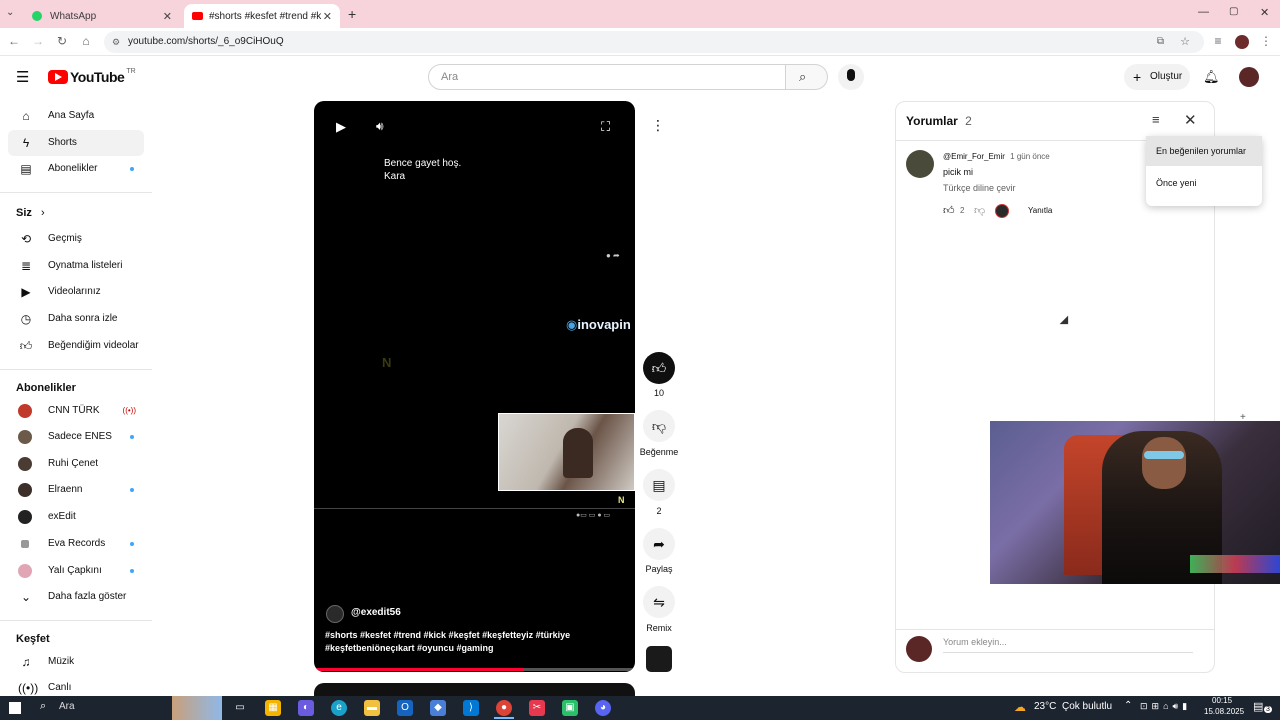  Describe the element at coordinates (1204, 151) in the screenshot. I see `sort-option-top: En beğenilen yorumlar` at that location.